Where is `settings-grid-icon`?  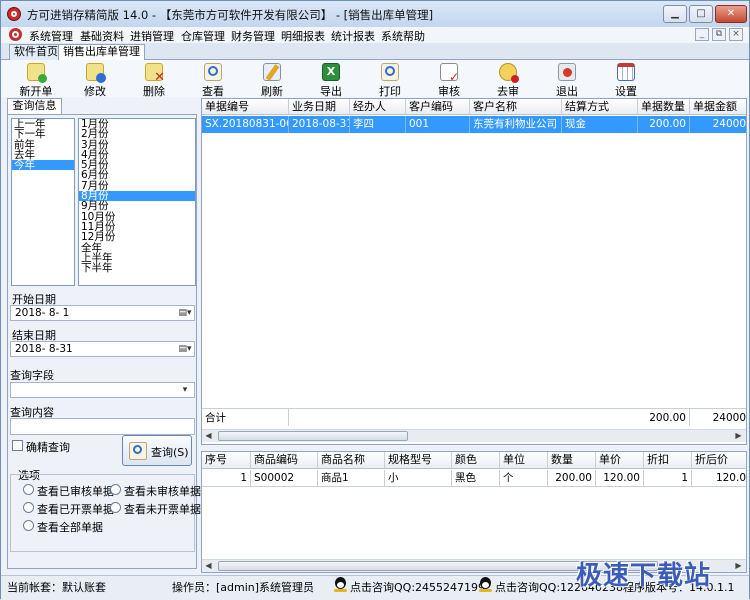
settings-grid-icon is located at coordinates (626, 72).